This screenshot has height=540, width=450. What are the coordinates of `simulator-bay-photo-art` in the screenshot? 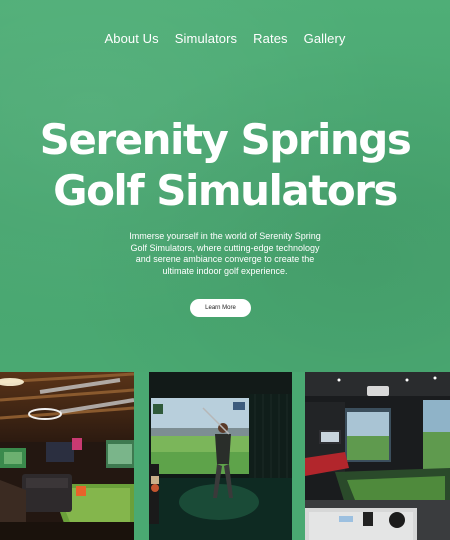 It's located at (377, 456).